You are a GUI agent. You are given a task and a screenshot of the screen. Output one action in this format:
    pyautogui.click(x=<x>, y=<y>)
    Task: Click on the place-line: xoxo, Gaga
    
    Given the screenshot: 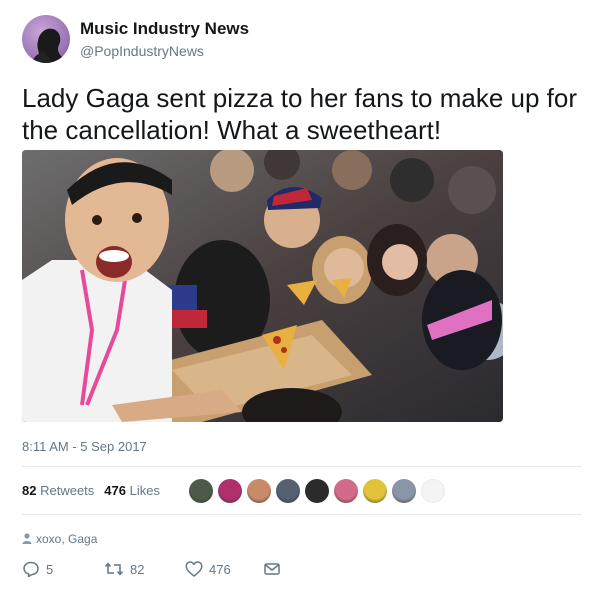 What is the action you would take?
    pyautogui.click(x=59, y=539)
    